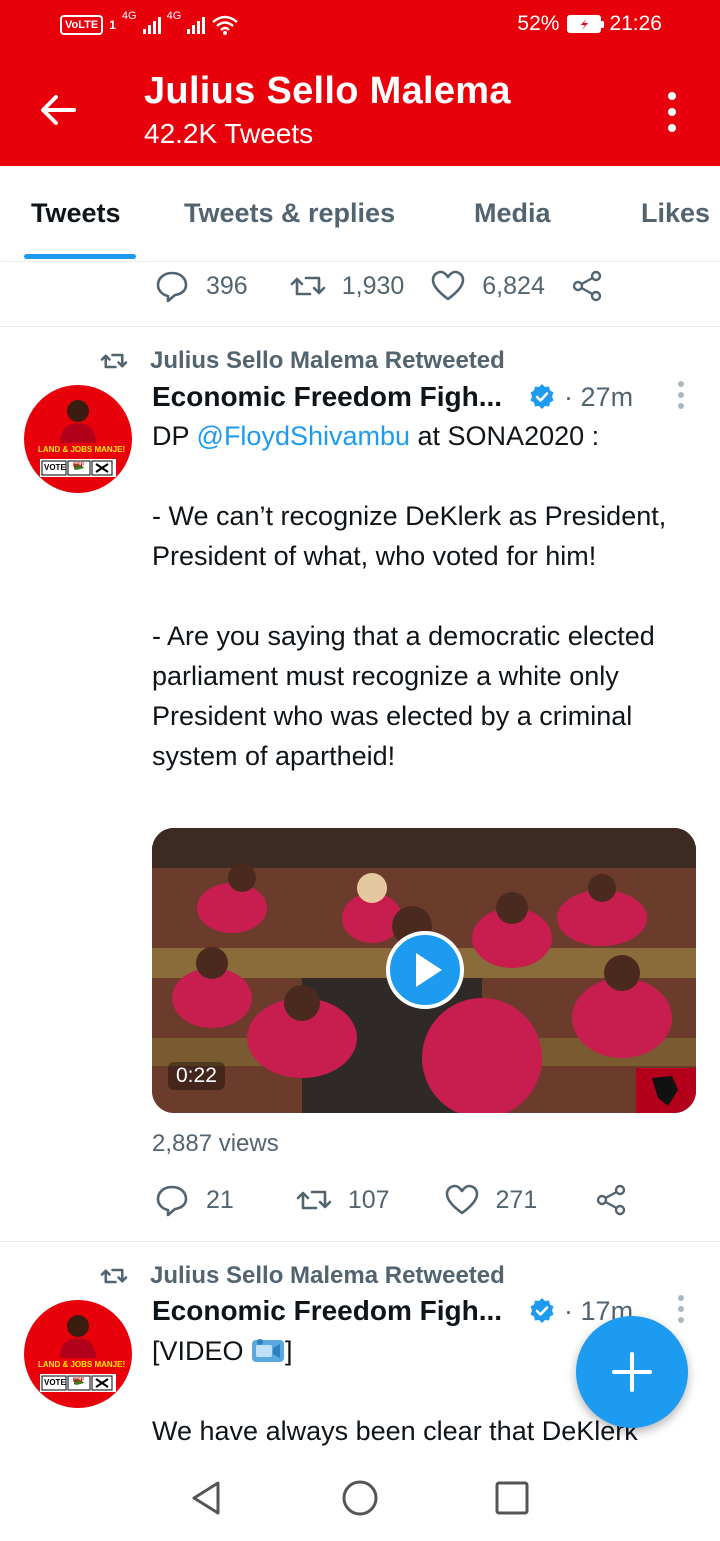  I want to click on reply-button: 396, so click(200, 286).